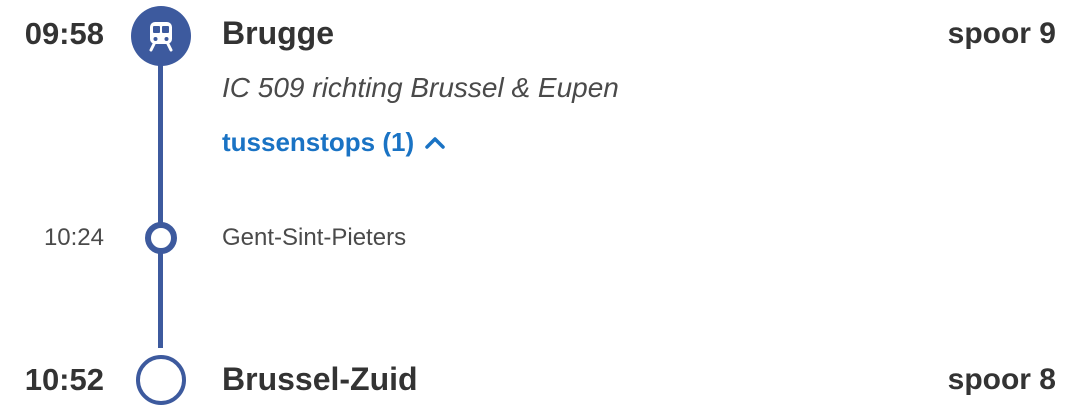 The height and width of the screenshot is (405, 1065). I want to click on departure-platform: spoor 9, so click(1001, 33).